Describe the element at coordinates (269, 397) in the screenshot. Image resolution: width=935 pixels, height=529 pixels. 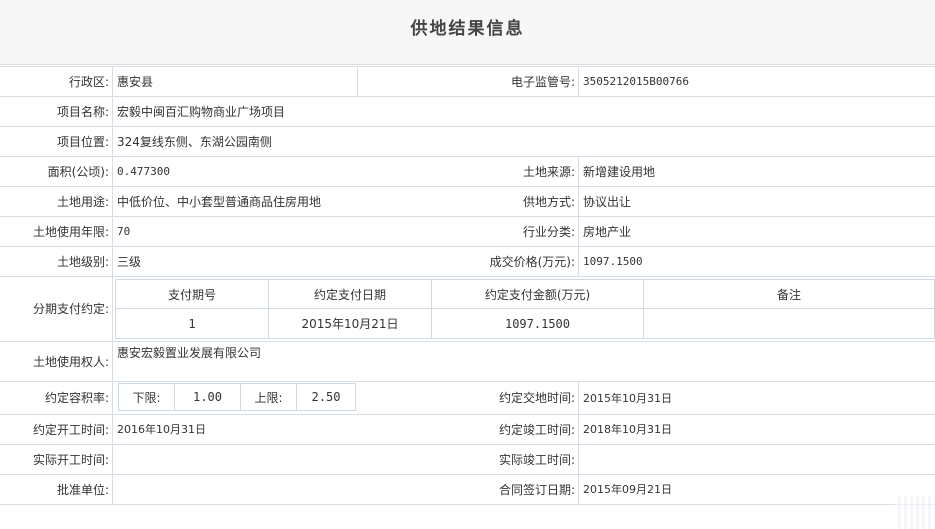
I see `far-upper-label: 上限:` at that location.